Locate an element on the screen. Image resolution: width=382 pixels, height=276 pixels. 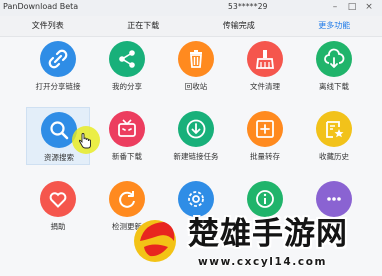
tab-transfer-complete: 传输完成 is located at coordinates (239, 26).